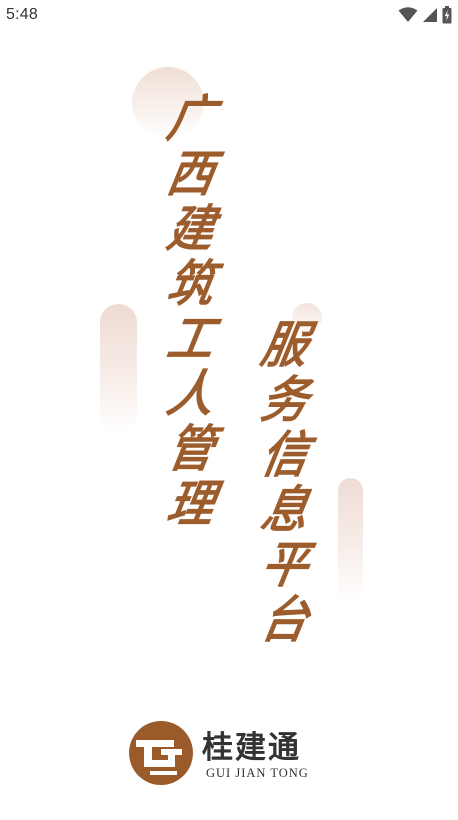 The image size is (458, 820). I want to click on slogan-char: 筑, so click(191, 284).